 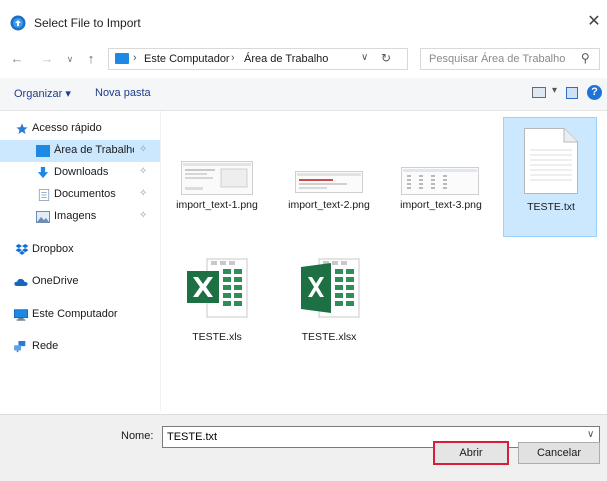 I want to click on file-name-label: Nome:, so click(x=137, y=436).